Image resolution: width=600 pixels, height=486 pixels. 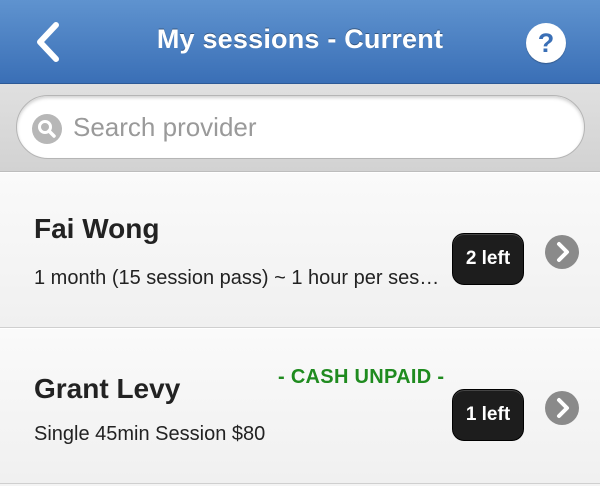 I want to click on session-provider-name: Fai Wong, so click(x=97, y=228).